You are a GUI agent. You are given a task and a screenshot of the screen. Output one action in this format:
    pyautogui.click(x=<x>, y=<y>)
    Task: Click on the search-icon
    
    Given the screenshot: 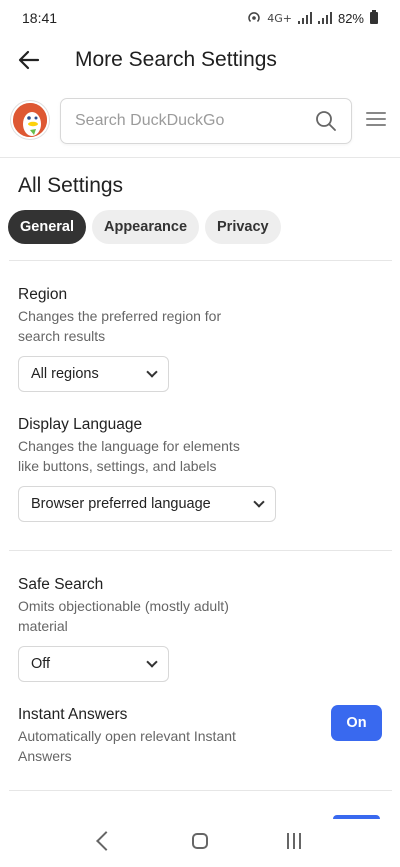 What is the action you would take?
    pyautogui.click(x=326, y=121)
    